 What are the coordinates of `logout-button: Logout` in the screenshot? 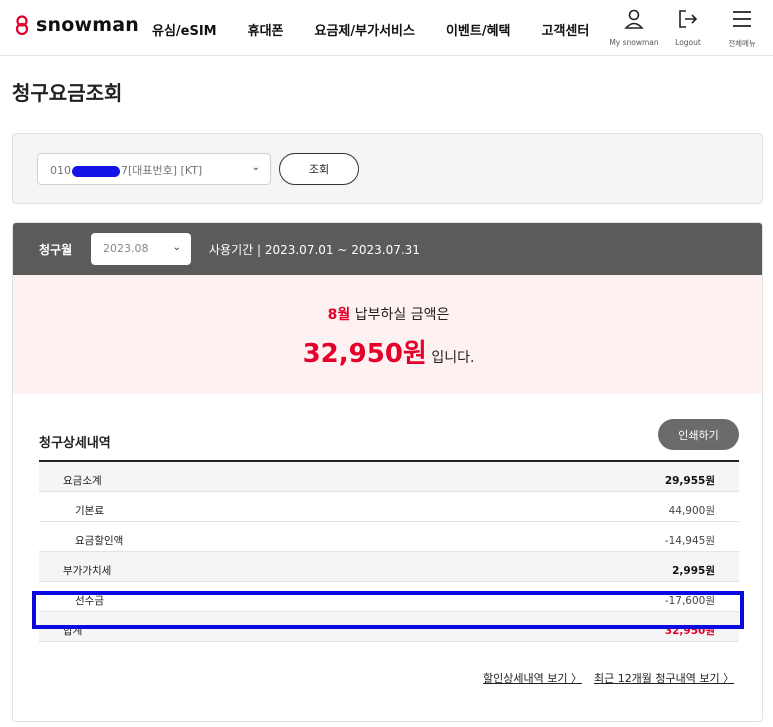 It's located at (688, 28).